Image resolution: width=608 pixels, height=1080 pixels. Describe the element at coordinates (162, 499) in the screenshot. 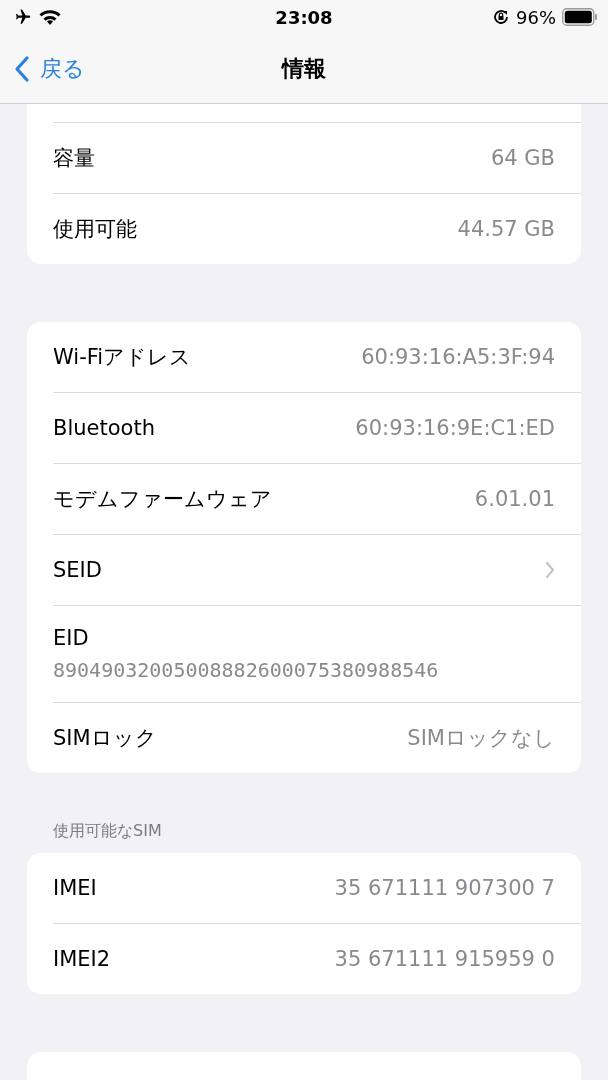

I see `row-label: モデムファームウェア` at that location.